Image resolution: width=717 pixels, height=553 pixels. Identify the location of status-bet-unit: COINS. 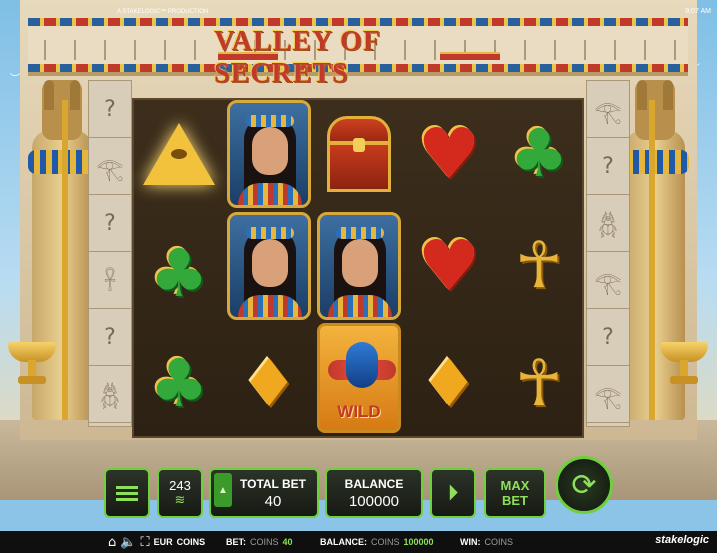
(264, 542).